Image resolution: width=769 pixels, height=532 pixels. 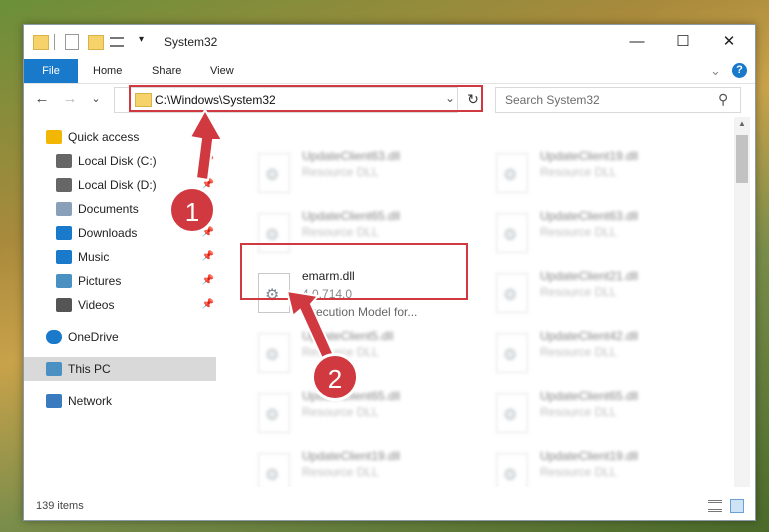 I want to click on step-badge-2: 2, so click(x=335, y=377).